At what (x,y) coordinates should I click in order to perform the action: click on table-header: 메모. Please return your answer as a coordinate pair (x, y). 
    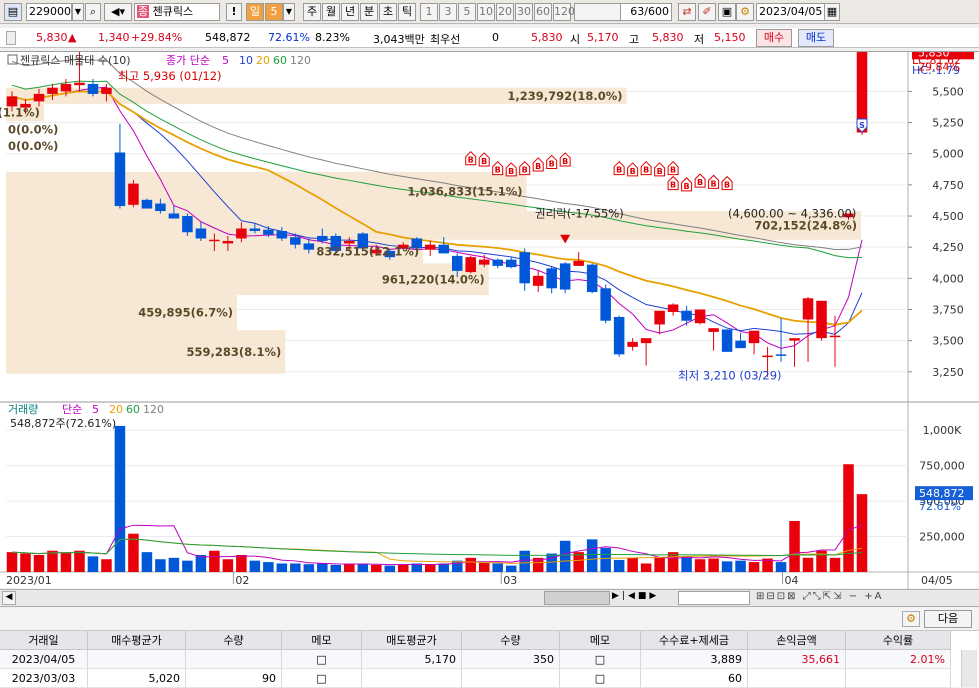
    Looking at the image, I should click on (322, 640).